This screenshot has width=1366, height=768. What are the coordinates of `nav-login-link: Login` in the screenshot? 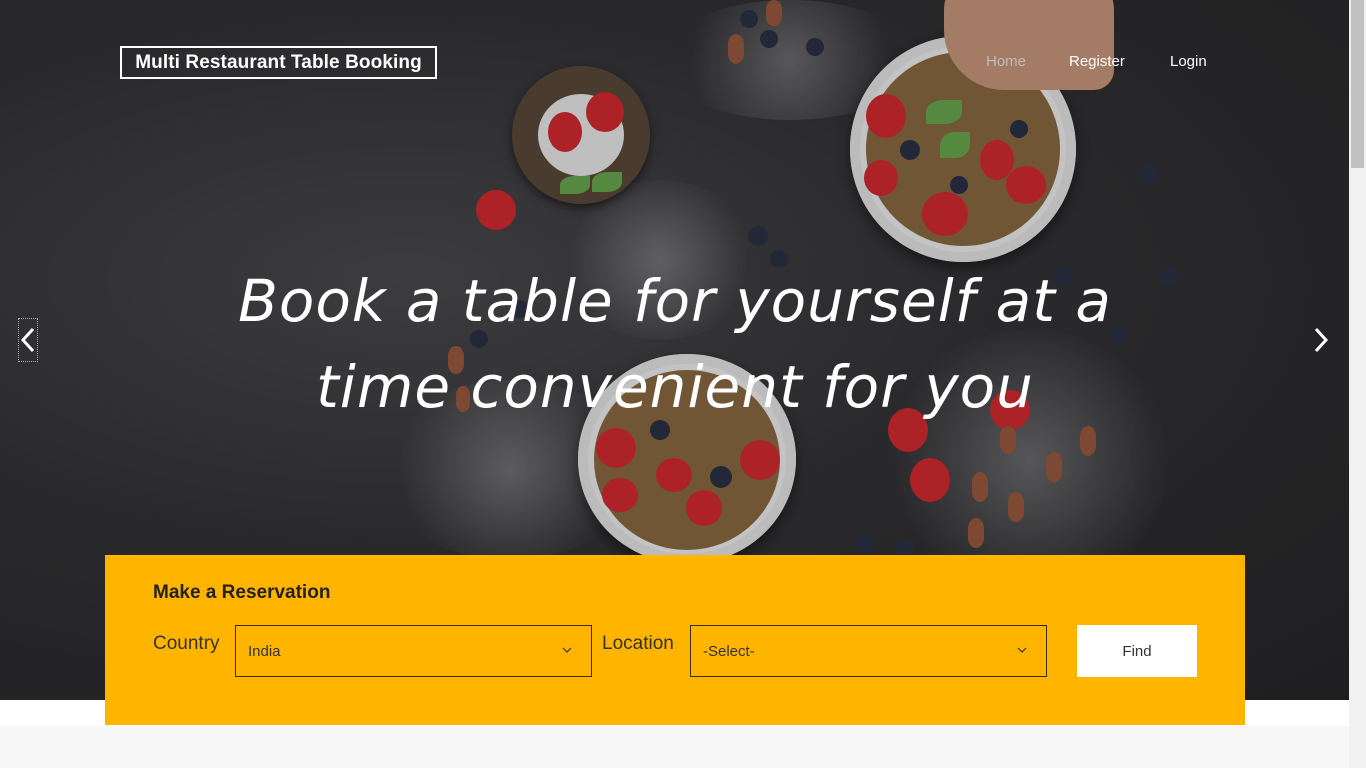 It's located at (1188, 61).